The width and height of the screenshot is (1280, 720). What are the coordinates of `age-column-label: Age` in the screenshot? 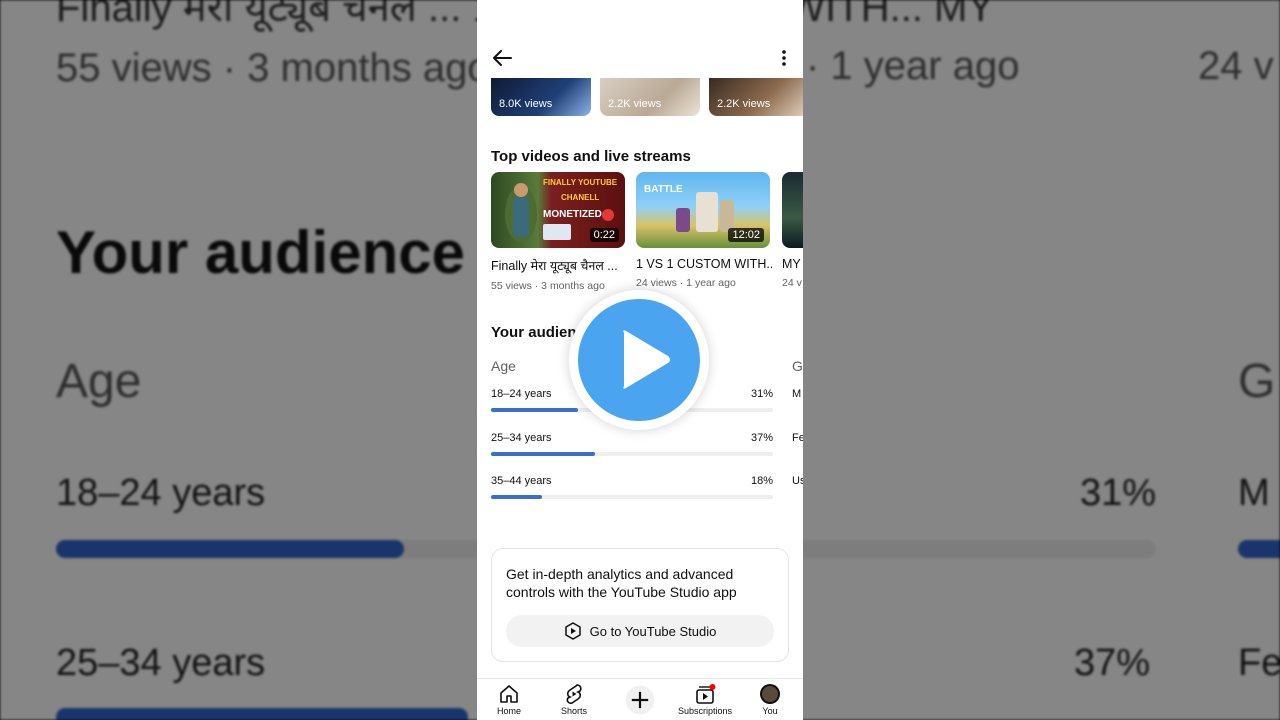 It's located at (503, 366).